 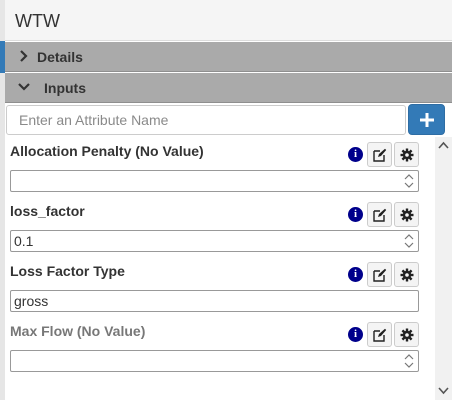 What do you see at coordinates (78, 331) in the screenshot?
I see `attribute-name: Max Flow (No Value)` at bounding box center [78, 331].